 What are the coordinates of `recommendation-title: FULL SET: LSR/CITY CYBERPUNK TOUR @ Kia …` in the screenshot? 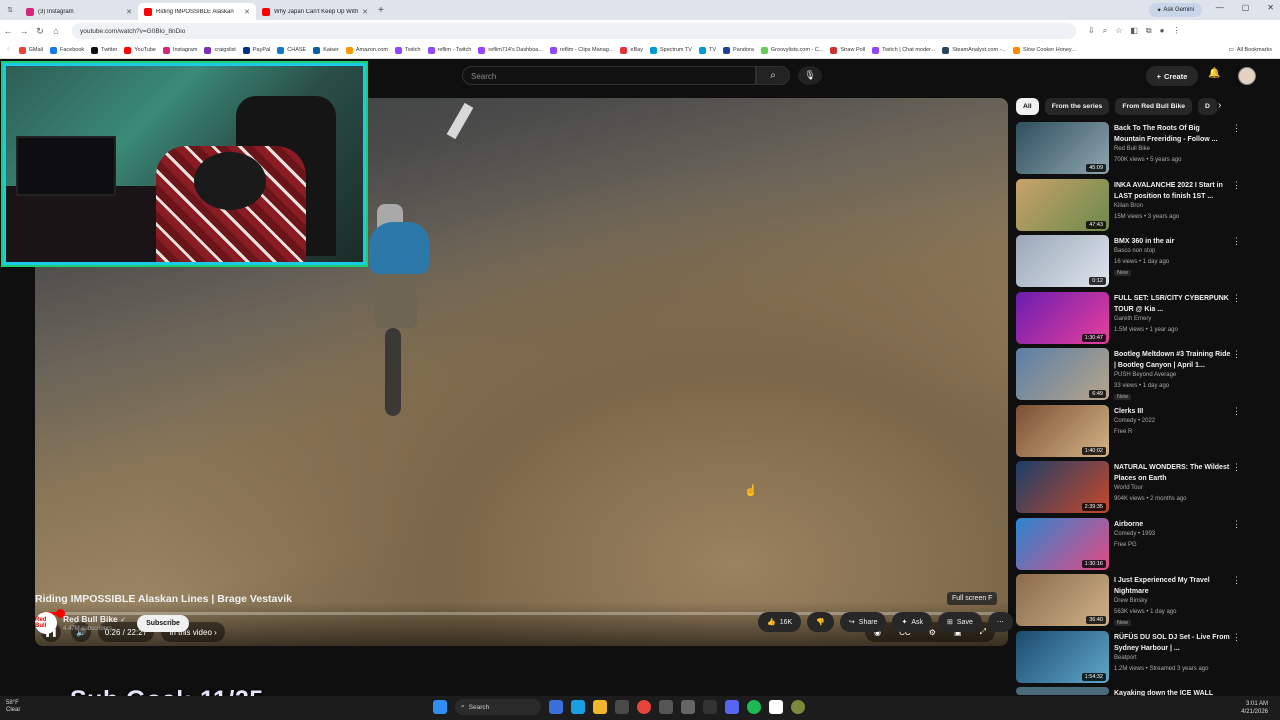 It's located at (1173, 304).